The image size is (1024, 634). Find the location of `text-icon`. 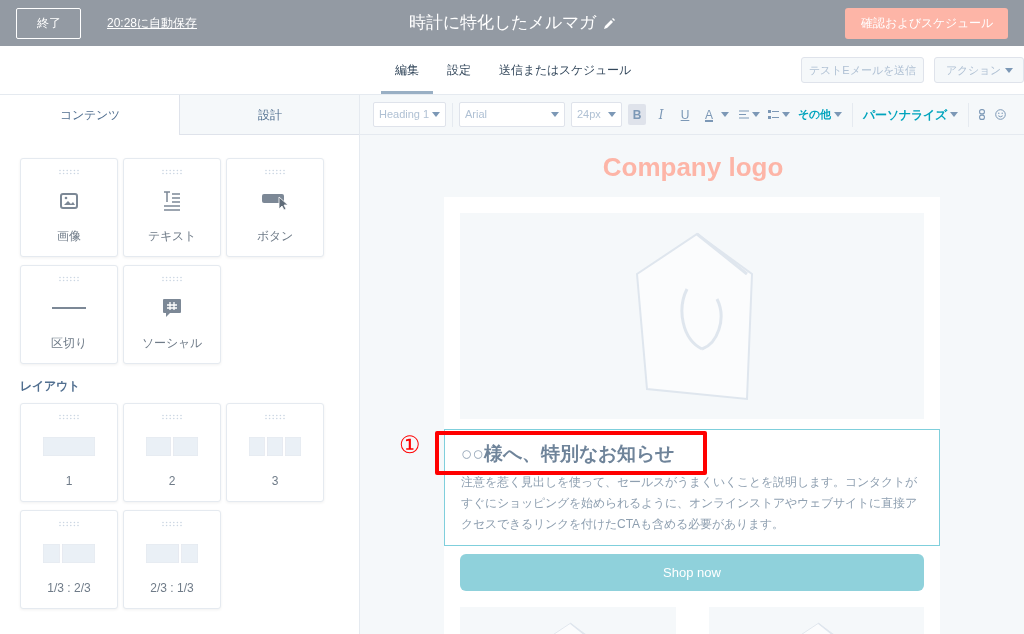

text-icon is located at coordinates (172, 201).